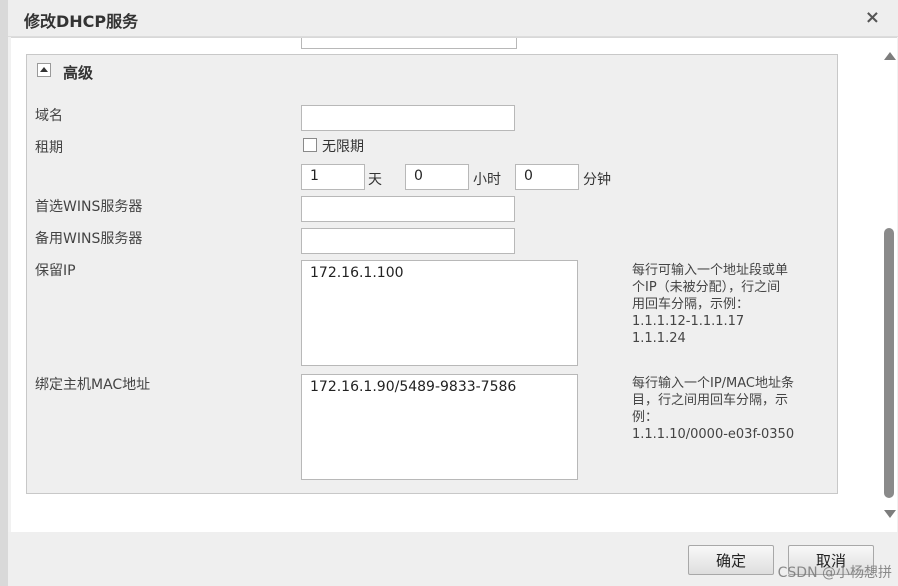  I want to click on advanced-section-title: 高级, so click(78, 73).